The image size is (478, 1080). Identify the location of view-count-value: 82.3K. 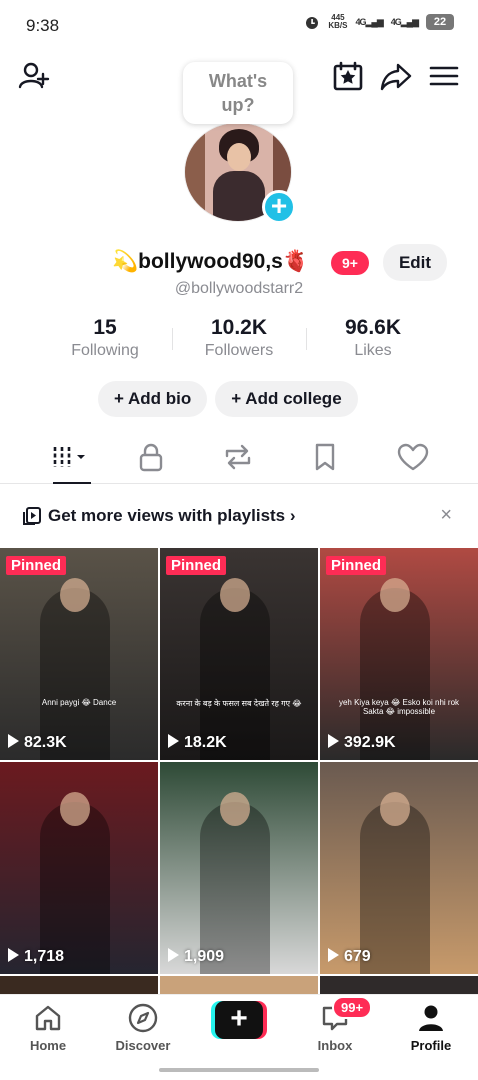
(45, 742).